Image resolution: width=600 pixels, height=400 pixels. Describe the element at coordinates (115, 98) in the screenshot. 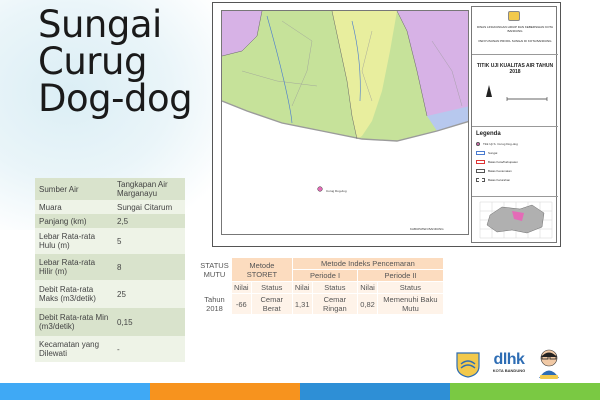

I see `title-line-3: Dog-dog` at that location.